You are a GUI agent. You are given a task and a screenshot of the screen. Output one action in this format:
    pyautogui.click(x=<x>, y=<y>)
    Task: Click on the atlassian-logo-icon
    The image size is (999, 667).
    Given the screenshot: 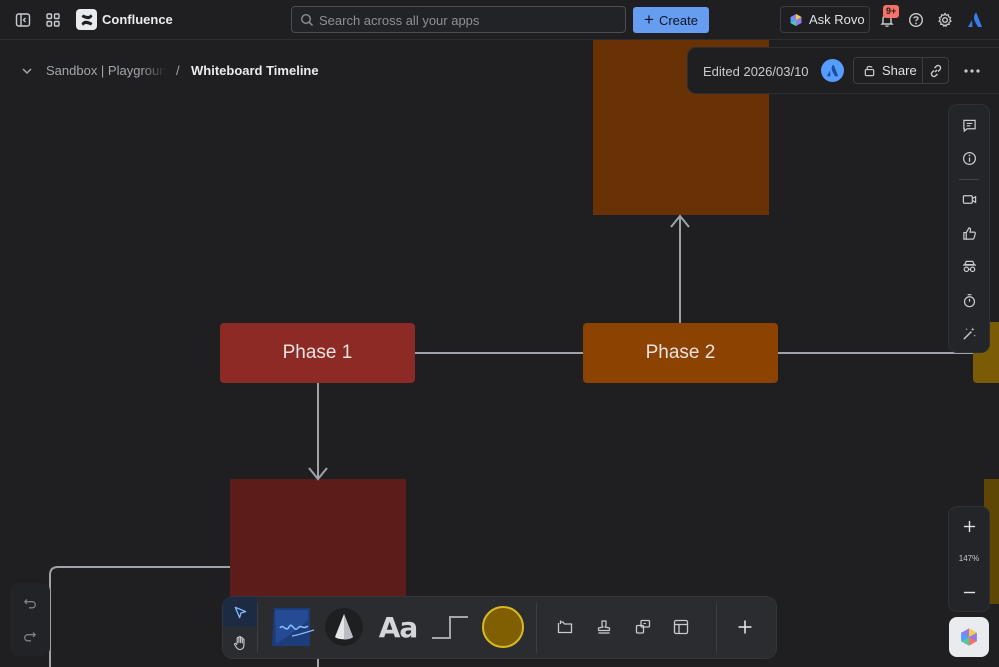 What is the action you would take?
    pyautogui.click(x=975, y=20)
    